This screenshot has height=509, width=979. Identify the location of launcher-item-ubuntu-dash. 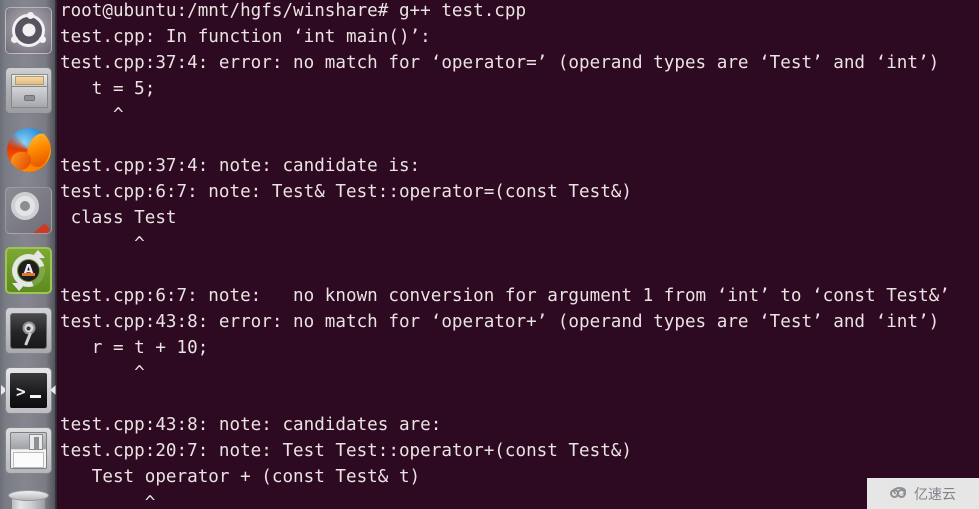
(28, 30).